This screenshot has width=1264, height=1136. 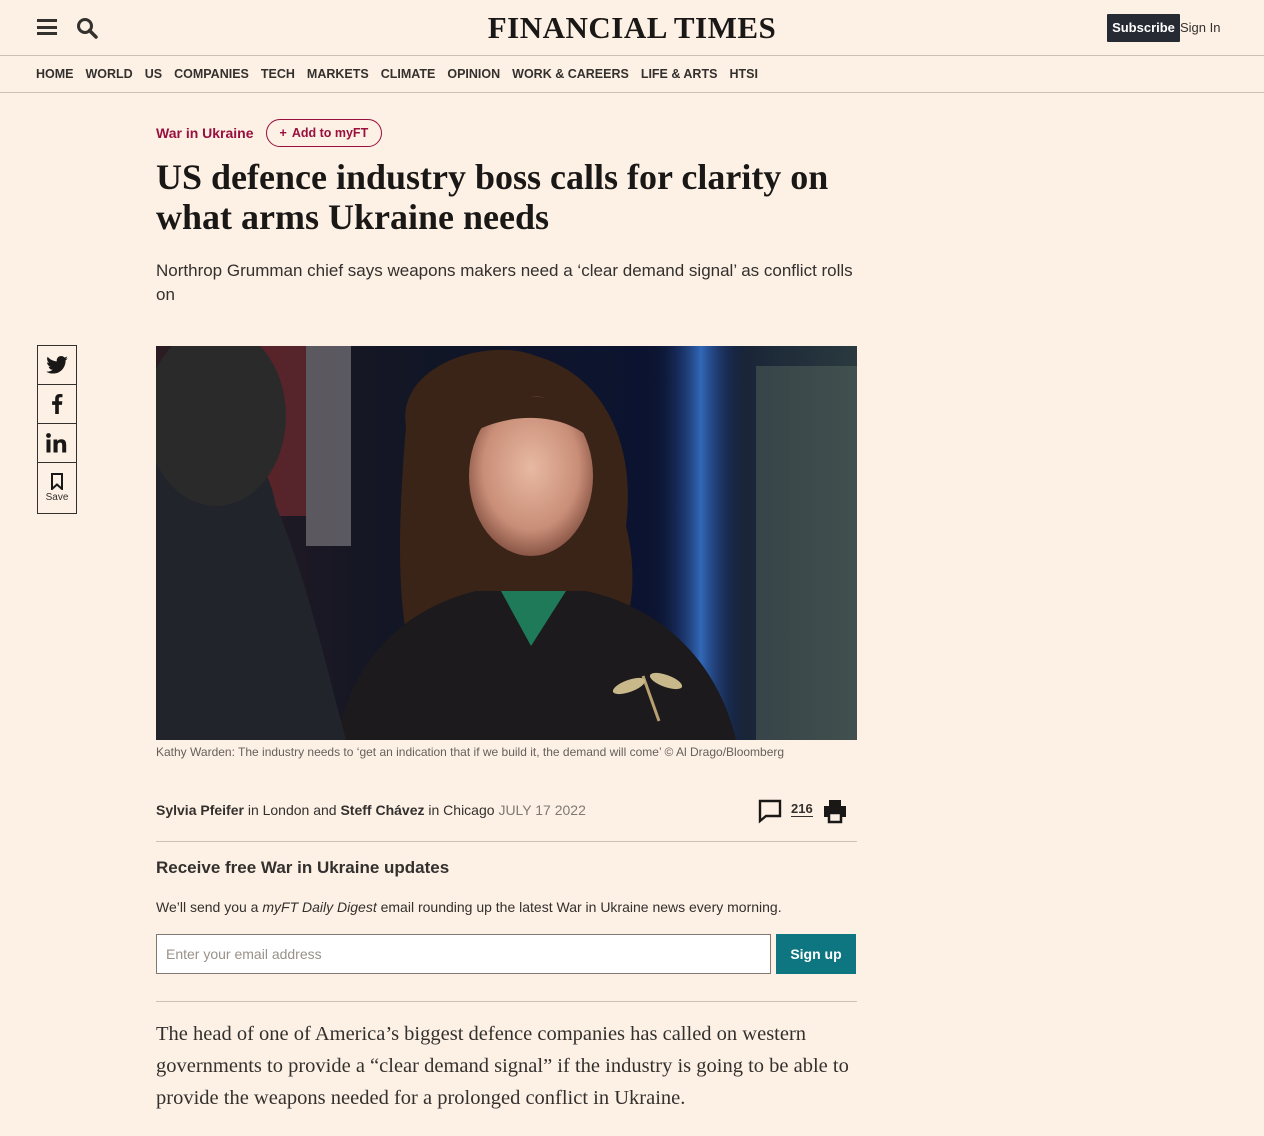 I want to click on share-rail: Save, so click(x=57, y=429).